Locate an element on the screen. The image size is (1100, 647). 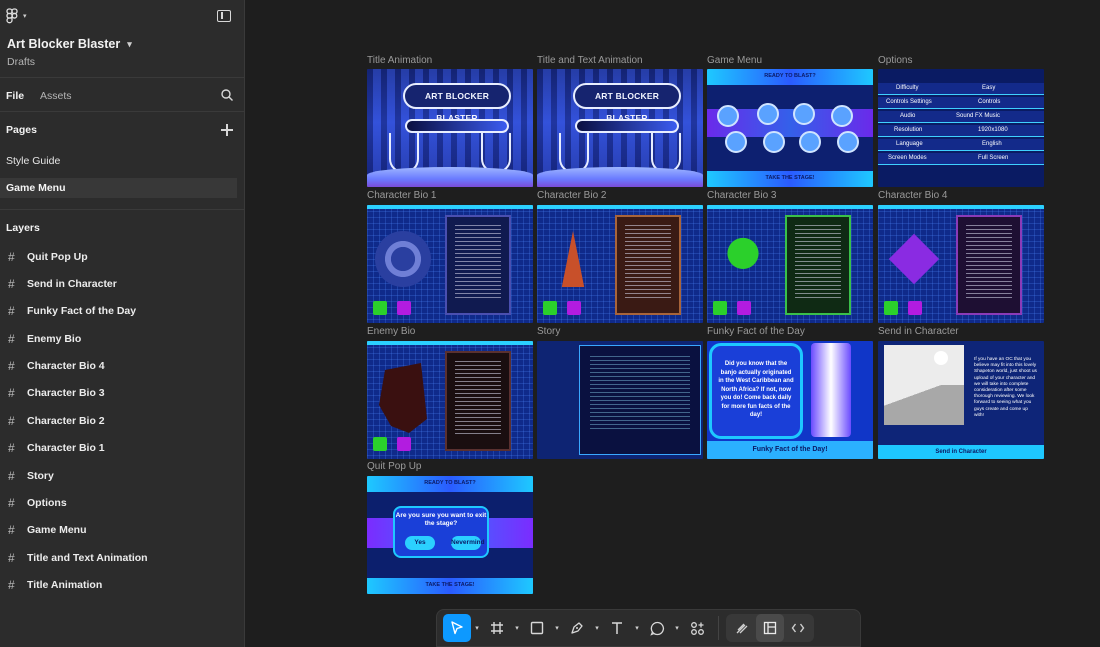
option-row: Audio Sound FX Music is located at coordinates (961, 117).